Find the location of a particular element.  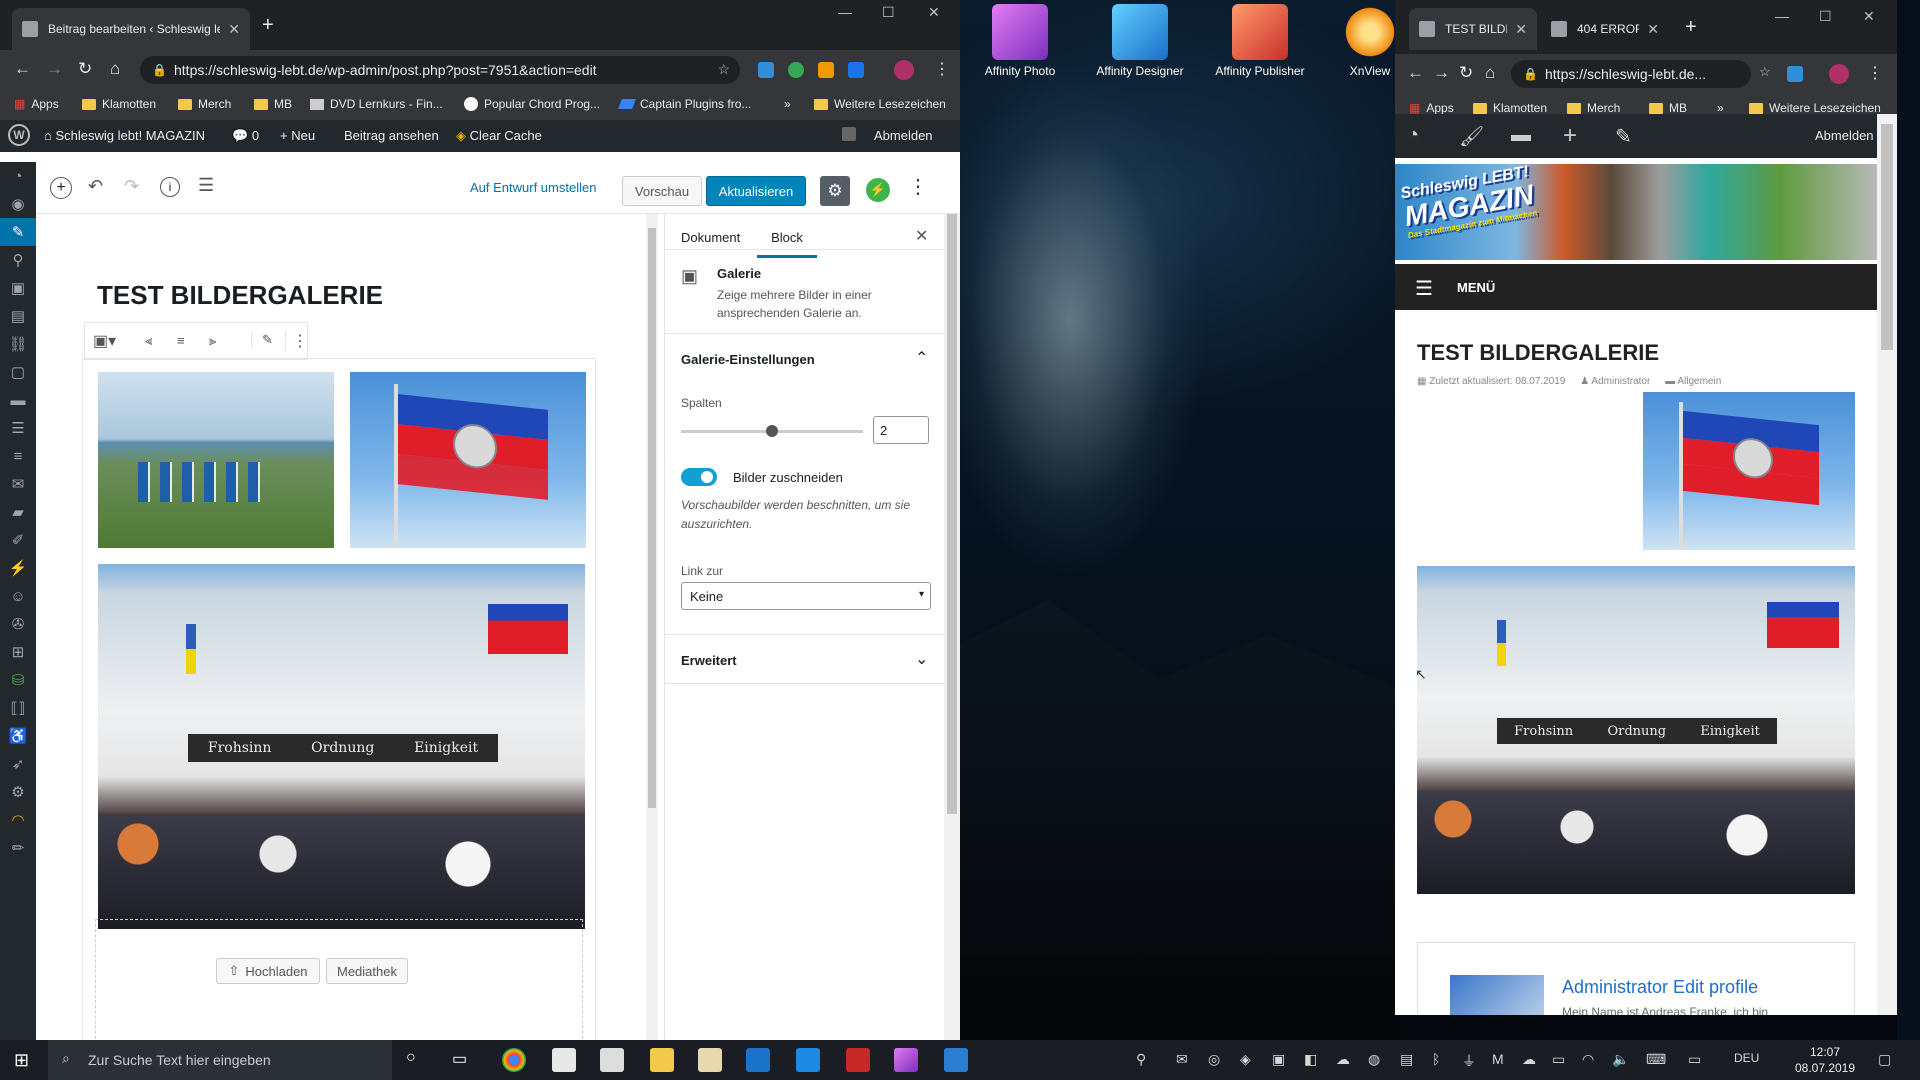

bookmark-star-icon: ☆ is located at coordinates (1765, 72).